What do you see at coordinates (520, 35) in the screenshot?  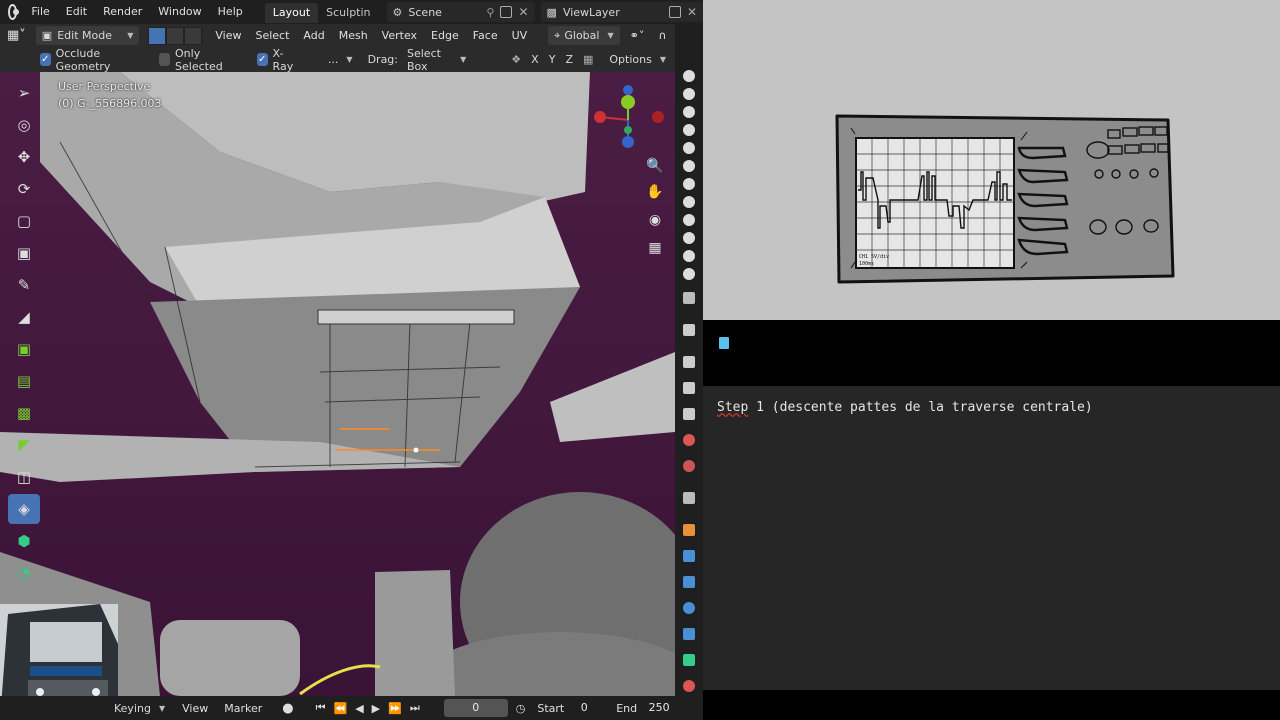 I see `menu-uv: UV` at bounding box center [520, 35].